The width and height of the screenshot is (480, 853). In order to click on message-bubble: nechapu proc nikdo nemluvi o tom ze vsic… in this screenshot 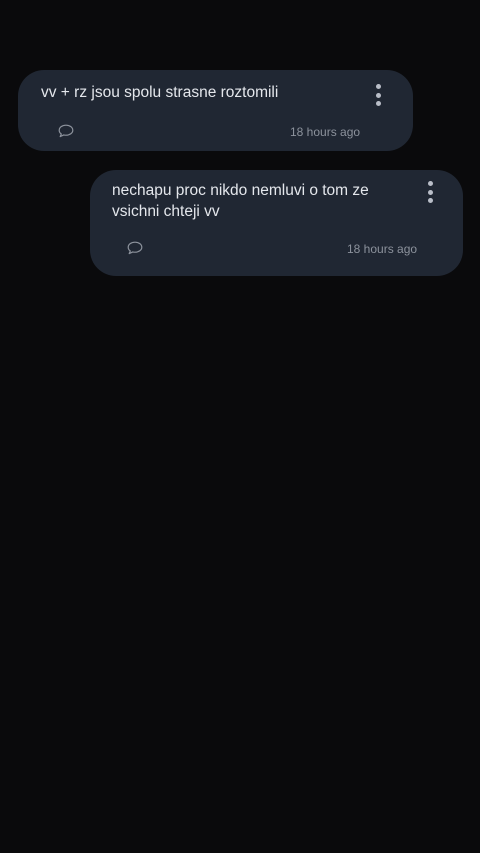, I will do `click(276, 223)`.